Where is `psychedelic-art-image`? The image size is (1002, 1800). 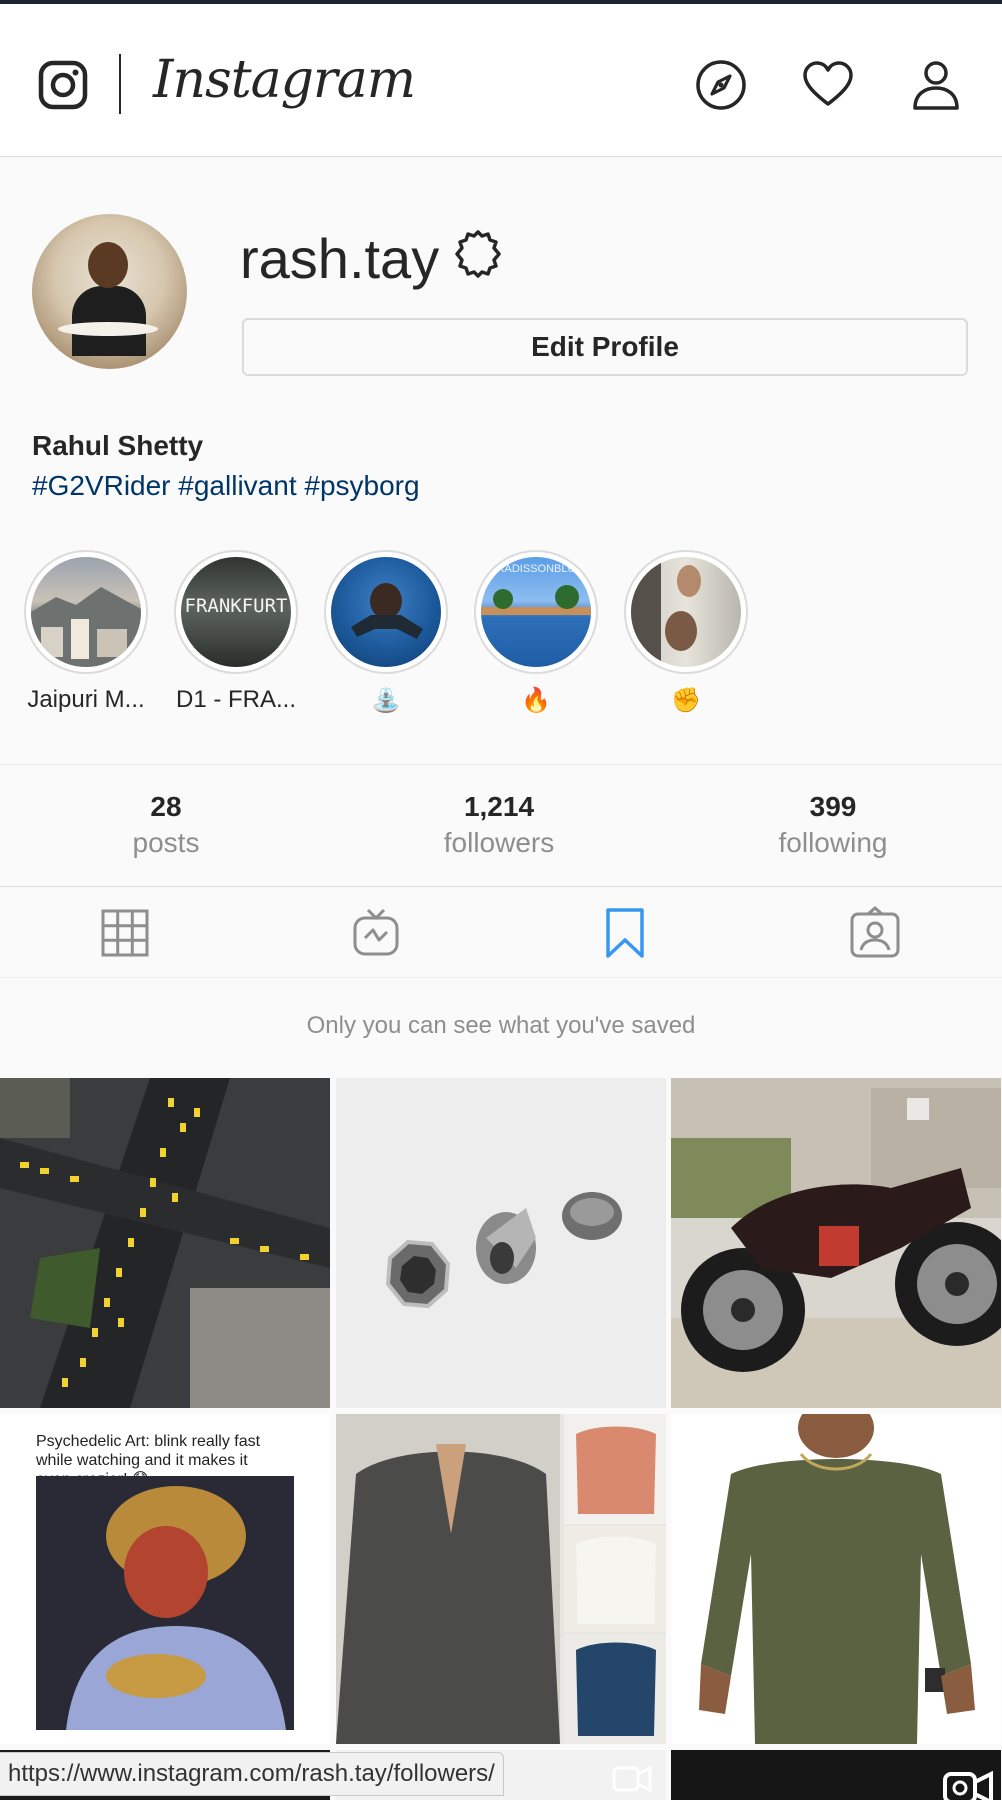 psychedelic-art-image is located at coordinates (165, 1603).